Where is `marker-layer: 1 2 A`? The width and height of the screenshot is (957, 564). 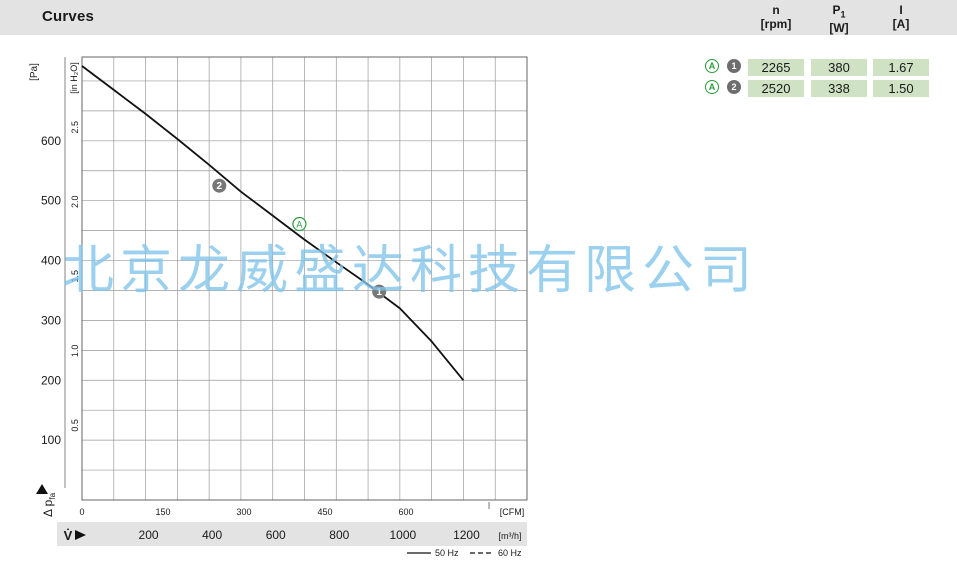
marker-layer: 1 2 A is located at coordinates (299, 238).